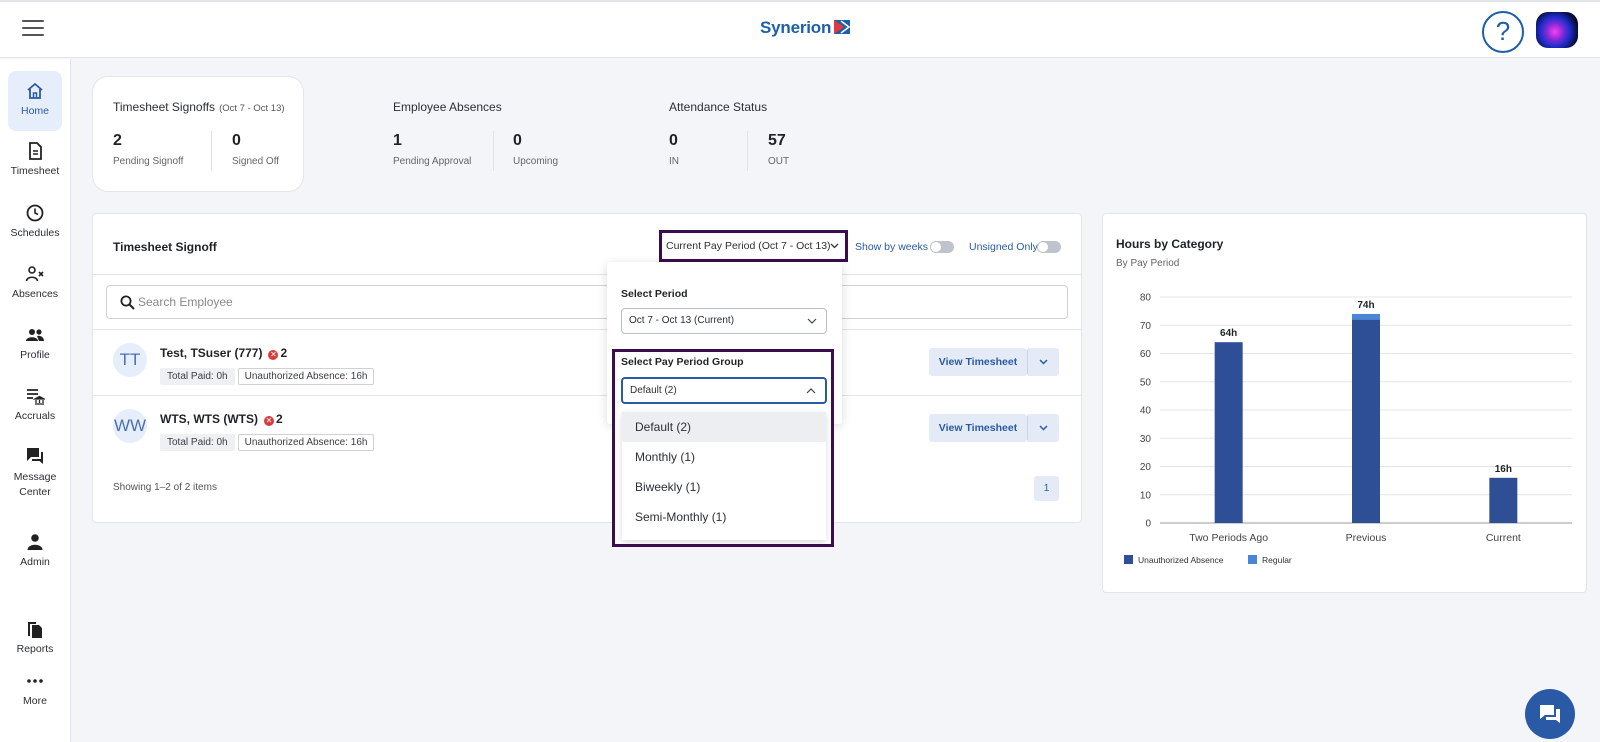 Image resolution: width=1600 pixels, height=742 pixels. I want to click on employee-name: WTS, WTS (WTS), so click(209, 419).